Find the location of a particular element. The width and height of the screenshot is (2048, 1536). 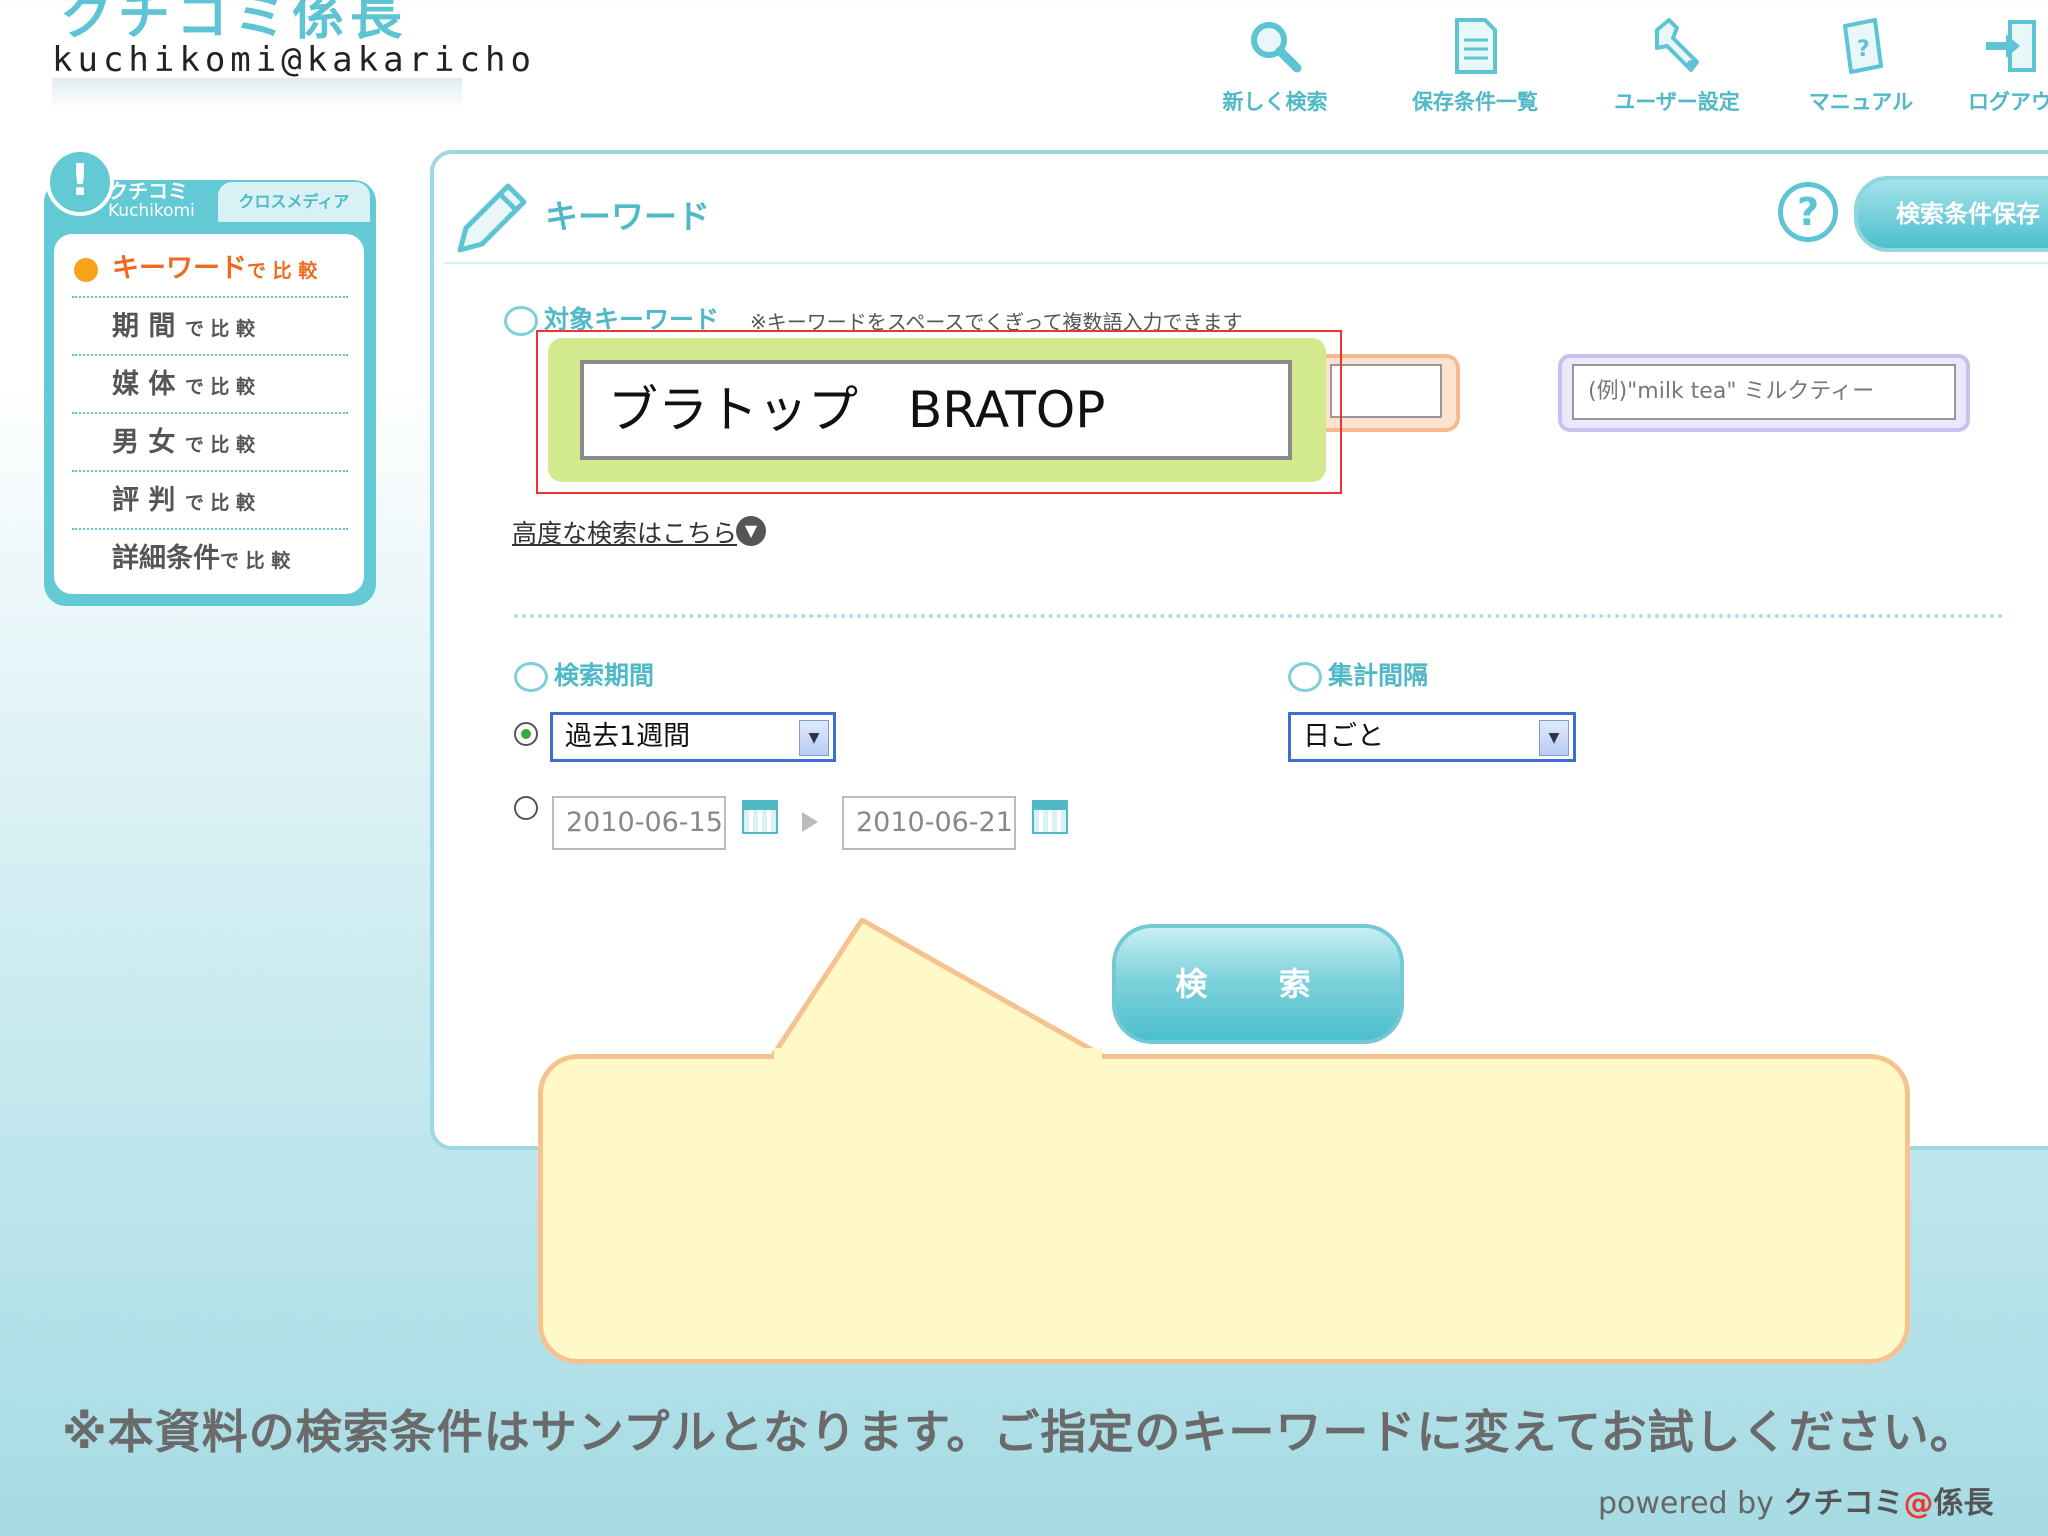

sidebar-item-gender: 男 女 で 比 較 is located at coordinates (210, 443).